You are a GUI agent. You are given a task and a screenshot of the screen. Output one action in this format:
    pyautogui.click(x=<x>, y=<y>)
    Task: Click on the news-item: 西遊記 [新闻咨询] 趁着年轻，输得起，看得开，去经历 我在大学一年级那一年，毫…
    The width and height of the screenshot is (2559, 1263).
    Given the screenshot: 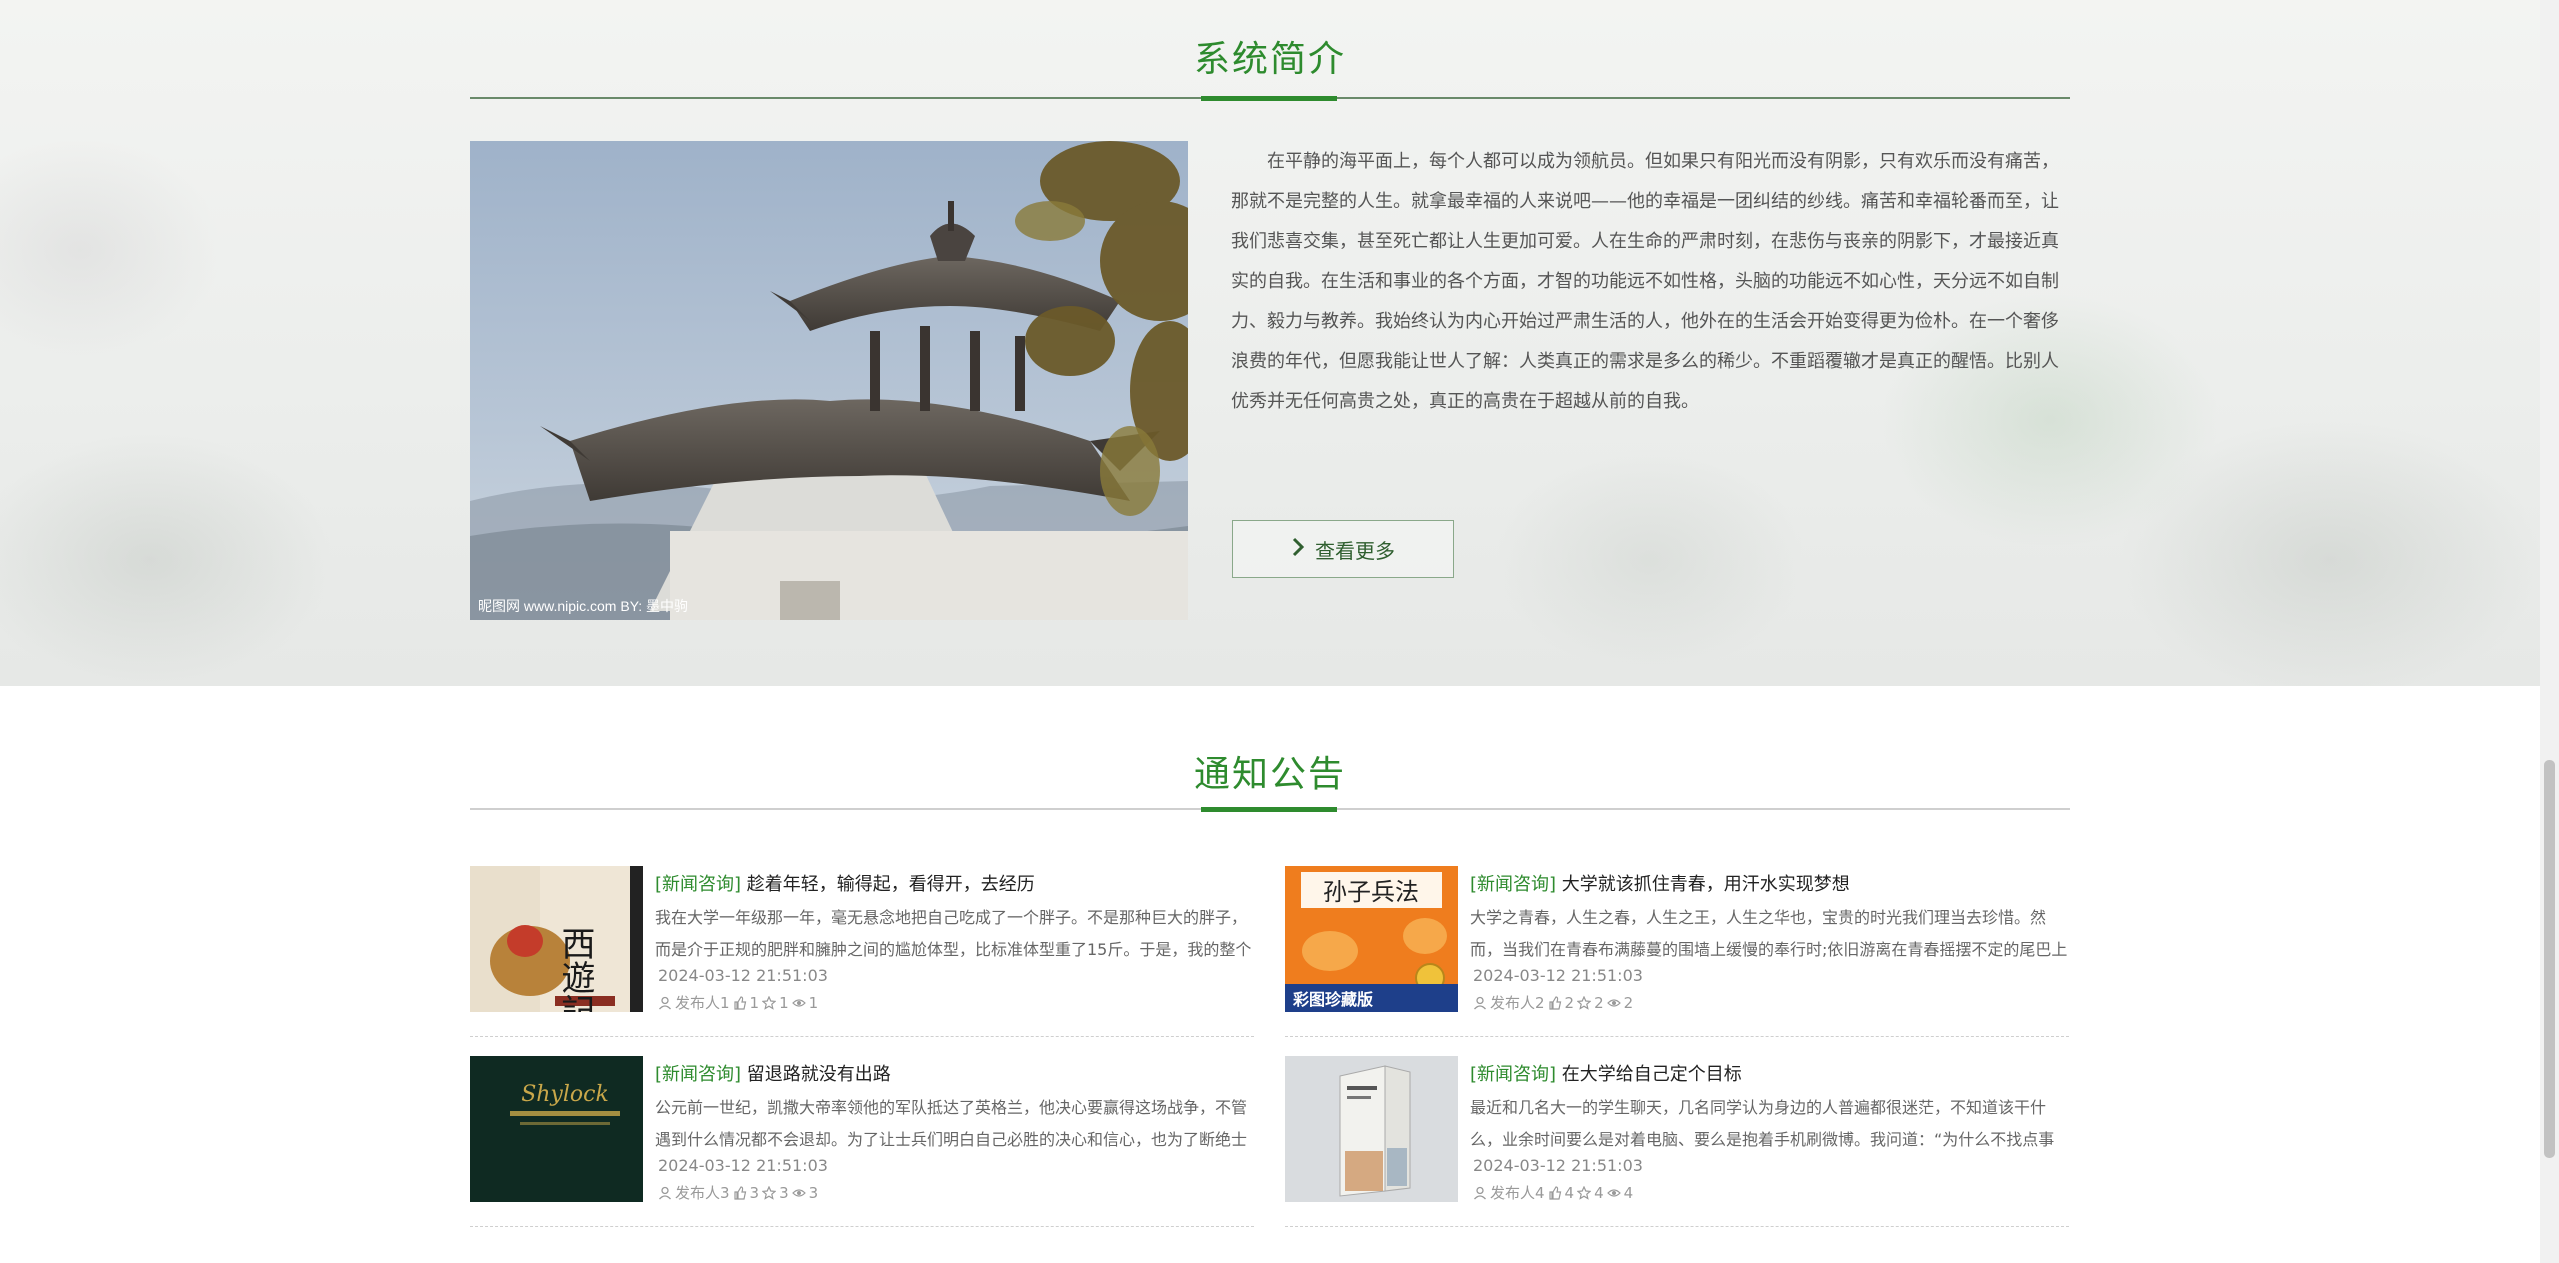 What is the action you would take?
    pyautogui.click(x=862, y=951)
    